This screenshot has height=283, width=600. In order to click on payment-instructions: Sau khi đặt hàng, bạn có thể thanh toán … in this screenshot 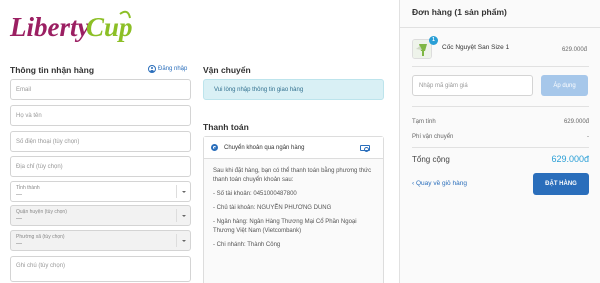, I will do `click(293, 204)`.